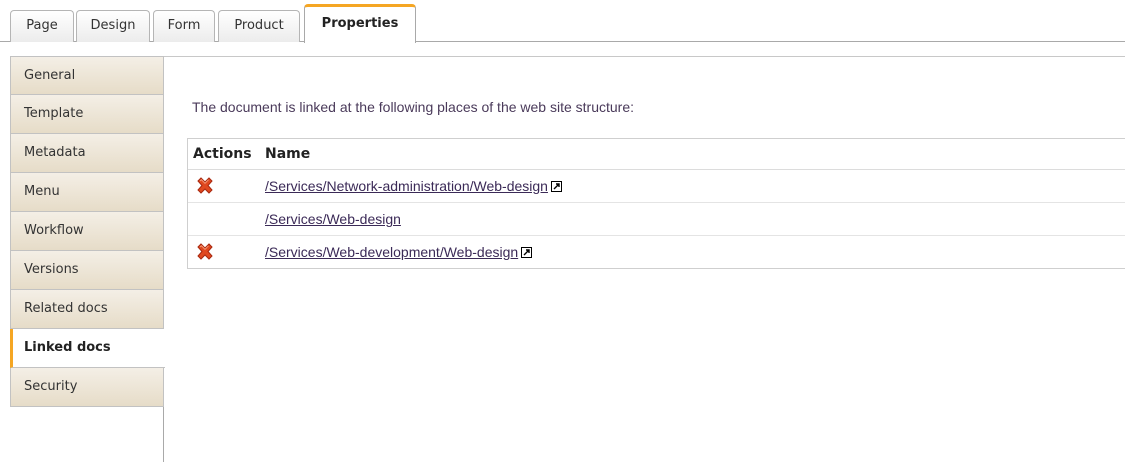  What do you see at coordinates (87, 231) in the screenshot?
I see `sidebar-item-workflow: Workflow` at bounding box center [87, 231].